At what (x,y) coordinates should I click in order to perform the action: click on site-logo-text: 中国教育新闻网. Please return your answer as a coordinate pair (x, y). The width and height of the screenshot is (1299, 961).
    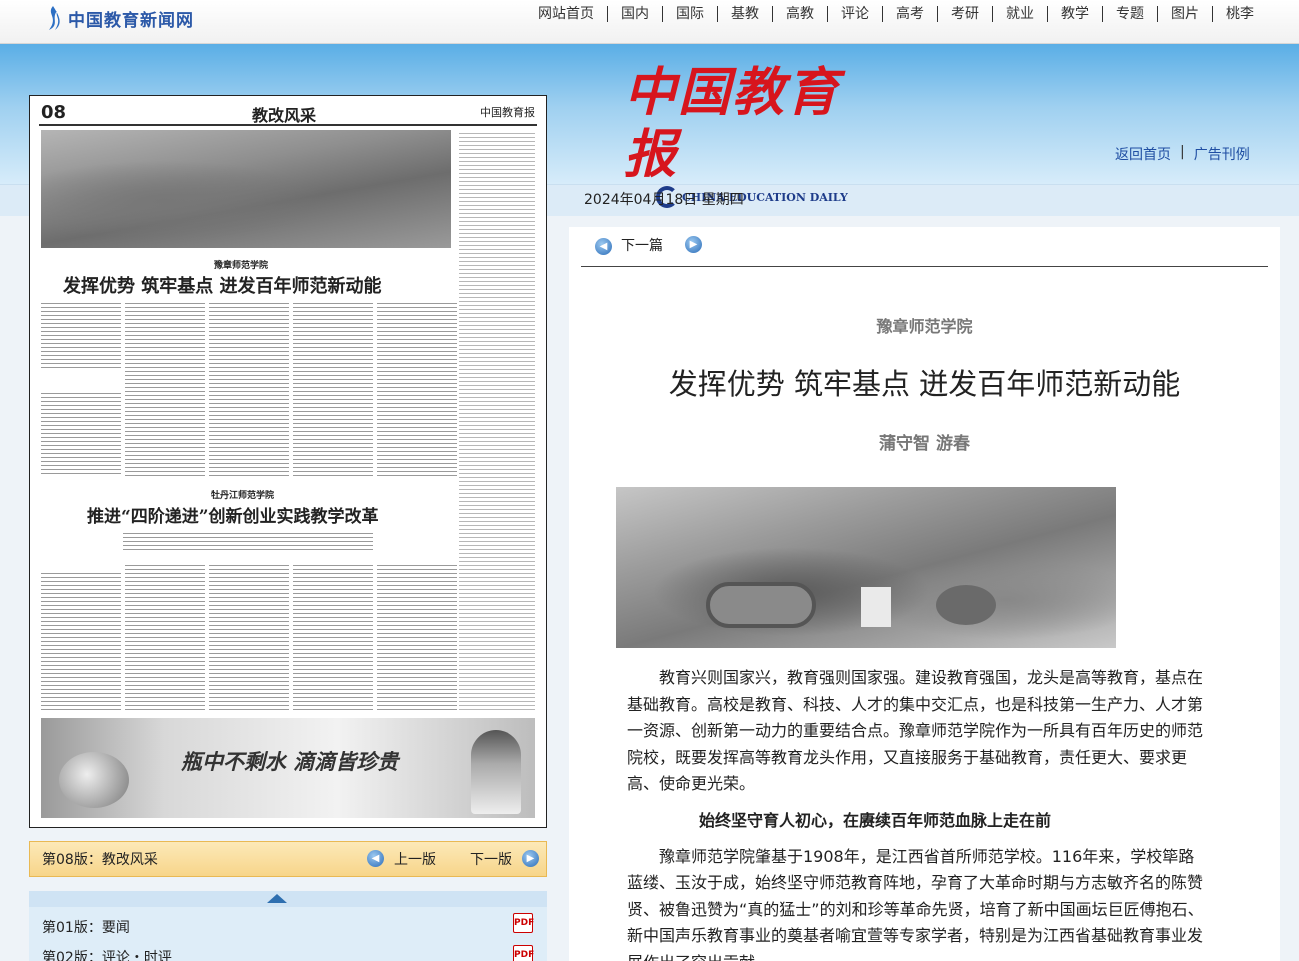
    Looking at the image, I should click on (131, 20).